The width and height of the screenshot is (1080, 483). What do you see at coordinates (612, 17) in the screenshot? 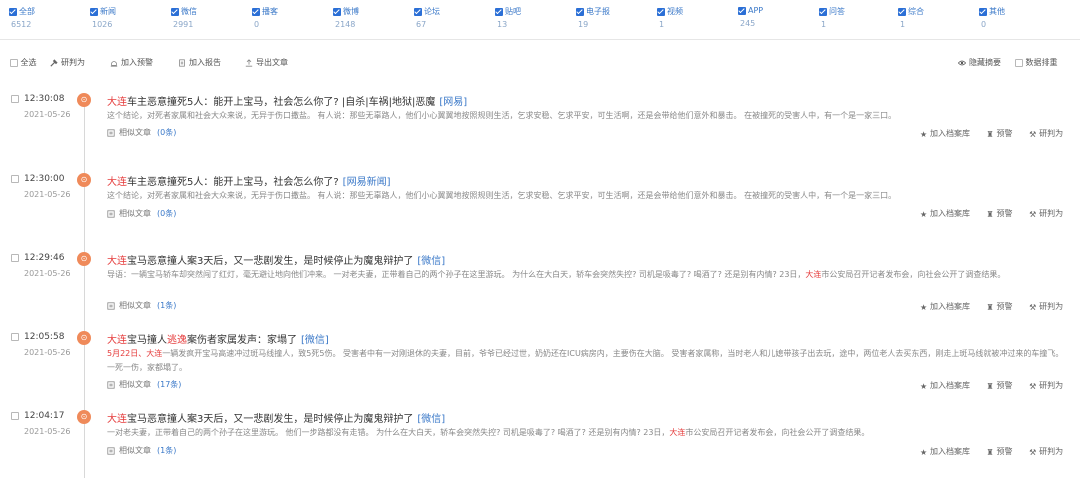
I see `category-epaper: 电子报 19` at bounding box center [612, 17].